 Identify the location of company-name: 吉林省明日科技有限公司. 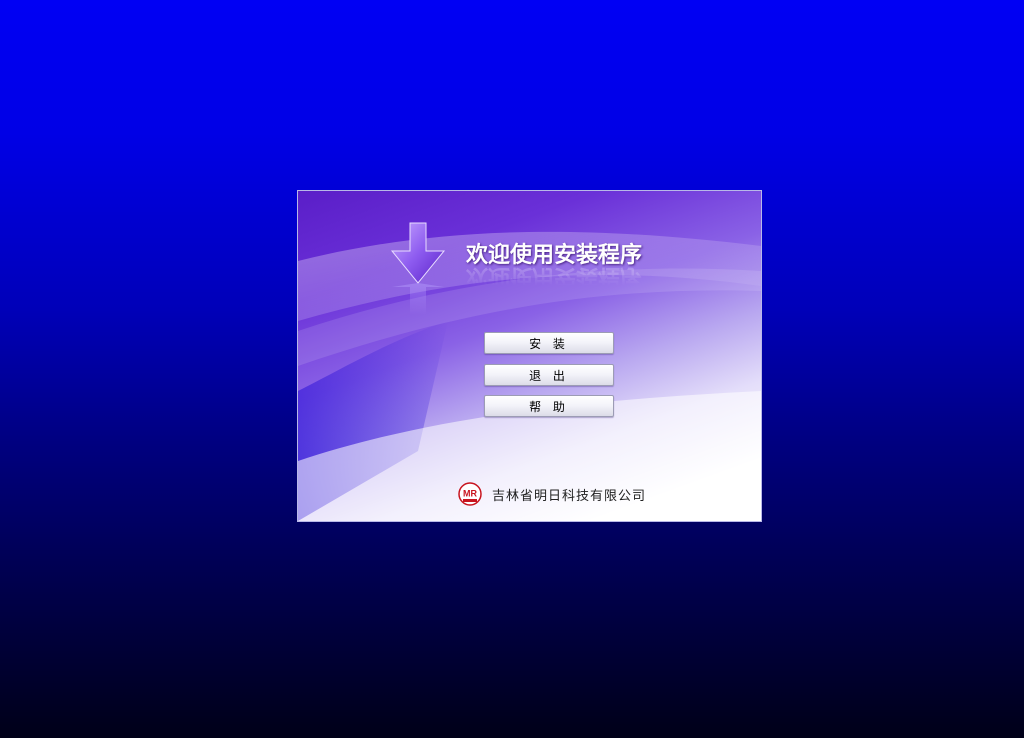
(569, 496).